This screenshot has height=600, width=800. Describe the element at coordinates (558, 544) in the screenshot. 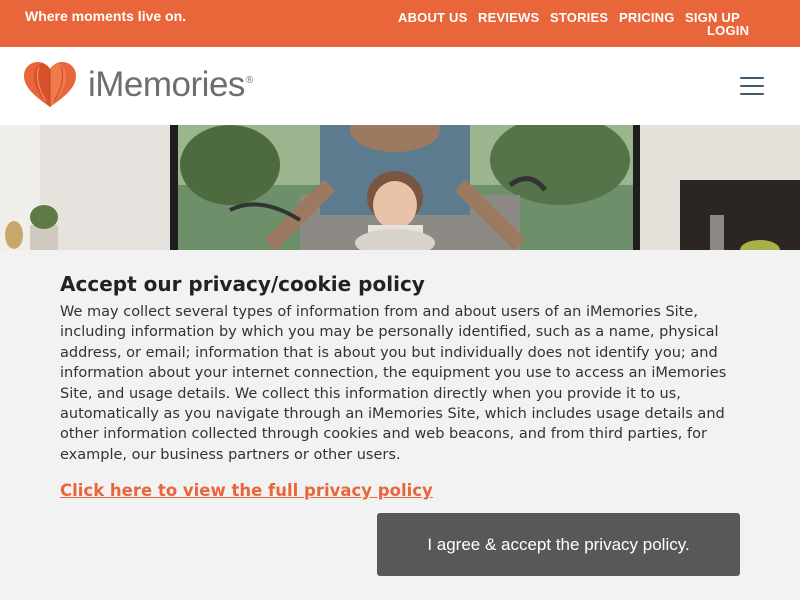

I see `accept-privacy-button: I agree & accept the privacy policy.` at that location.